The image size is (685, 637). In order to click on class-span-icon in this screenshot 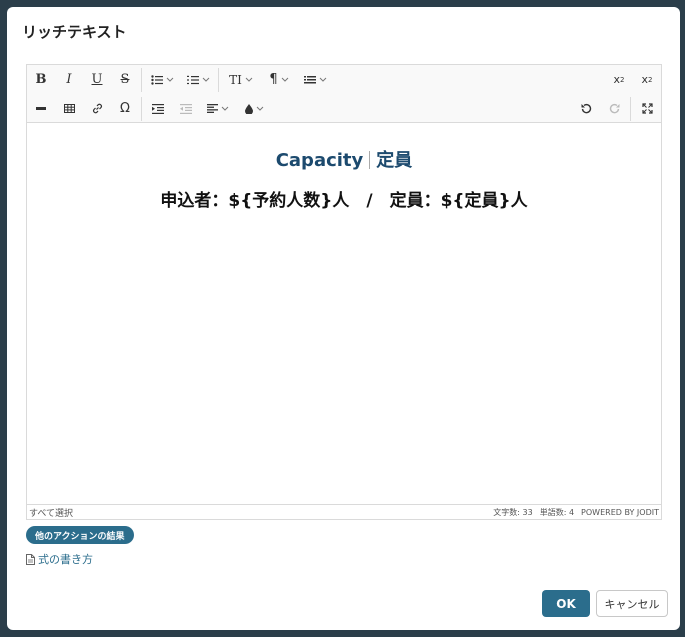, I will do `click(309, 80)`.